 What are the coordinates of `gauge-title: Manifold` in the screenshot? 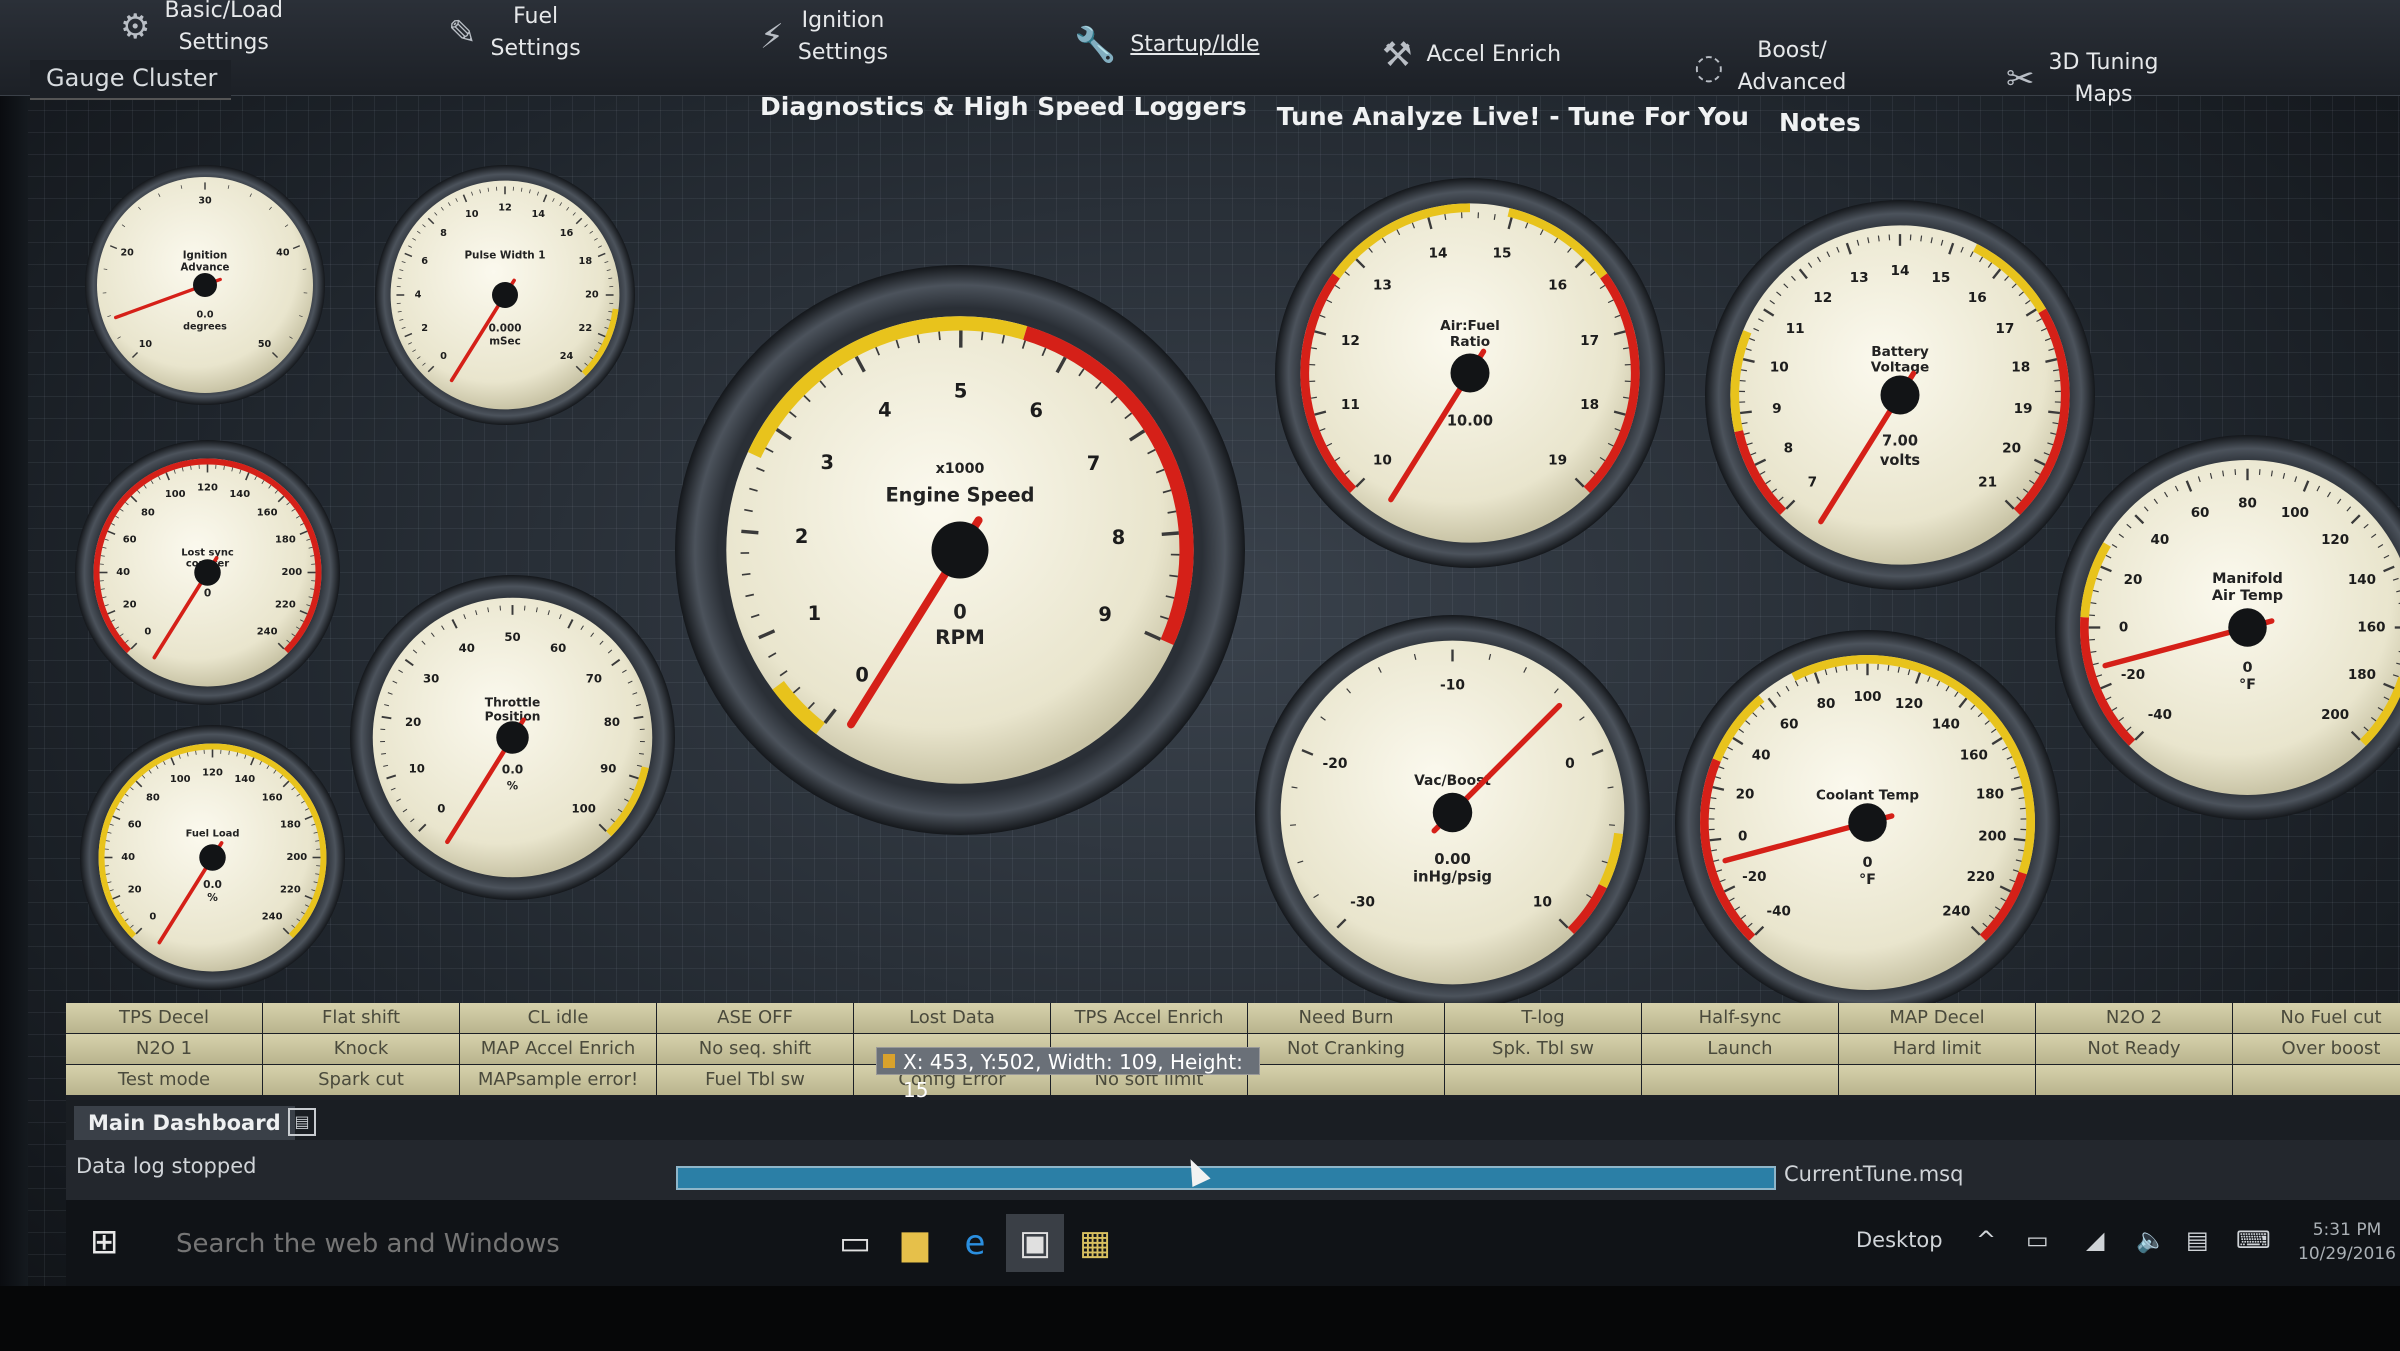 It's located at (2247, 579).